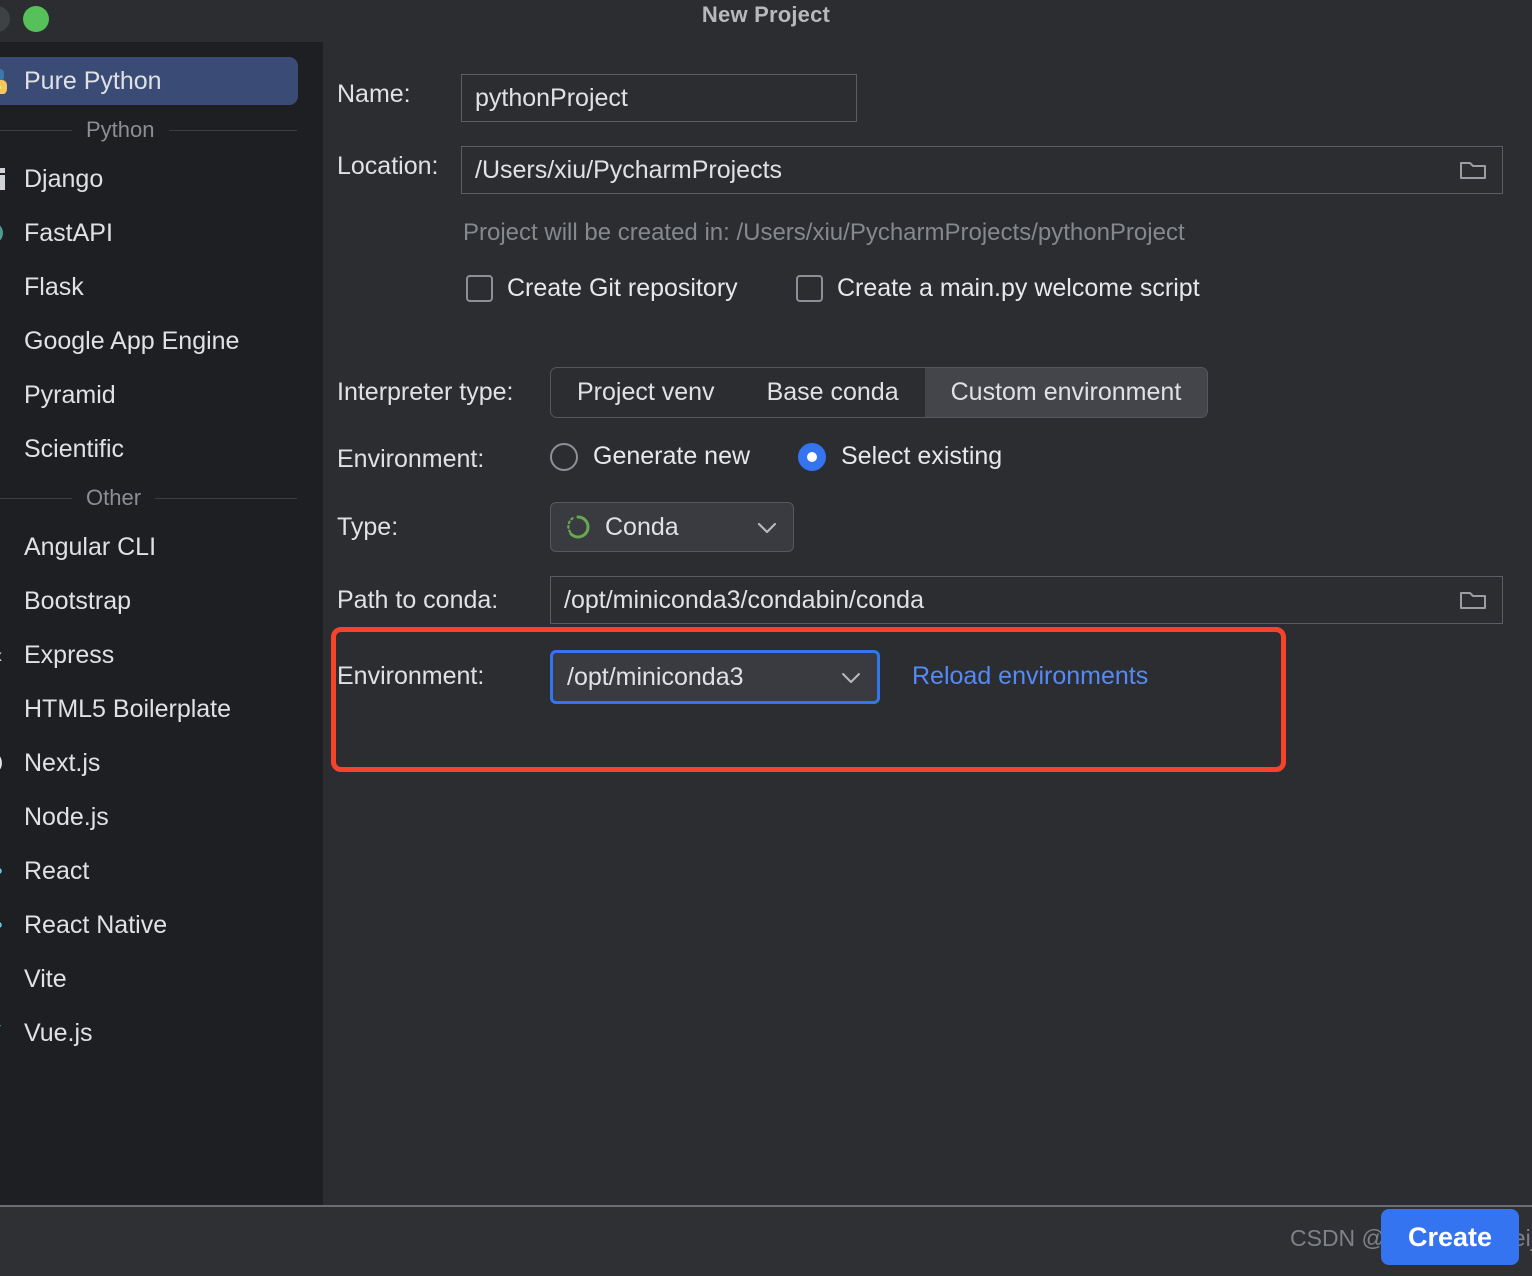 This screenshot has width=1532, height=1276. What do you see at coordinates (161, 233) in the screenshot?
I see `sidebar-item-fastapi: FastAPI` at bounding box center [161, 233].